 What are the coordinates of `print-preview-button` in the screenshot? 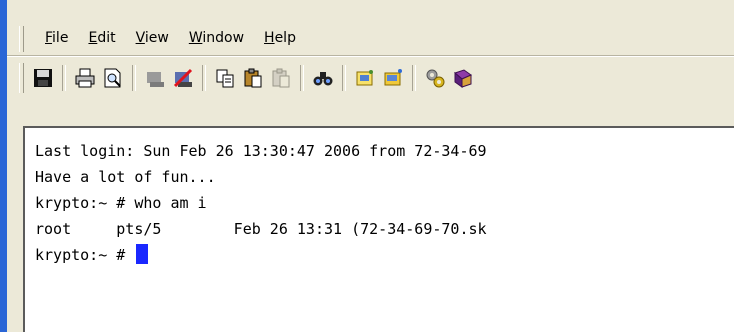 It's located at (113, 78).